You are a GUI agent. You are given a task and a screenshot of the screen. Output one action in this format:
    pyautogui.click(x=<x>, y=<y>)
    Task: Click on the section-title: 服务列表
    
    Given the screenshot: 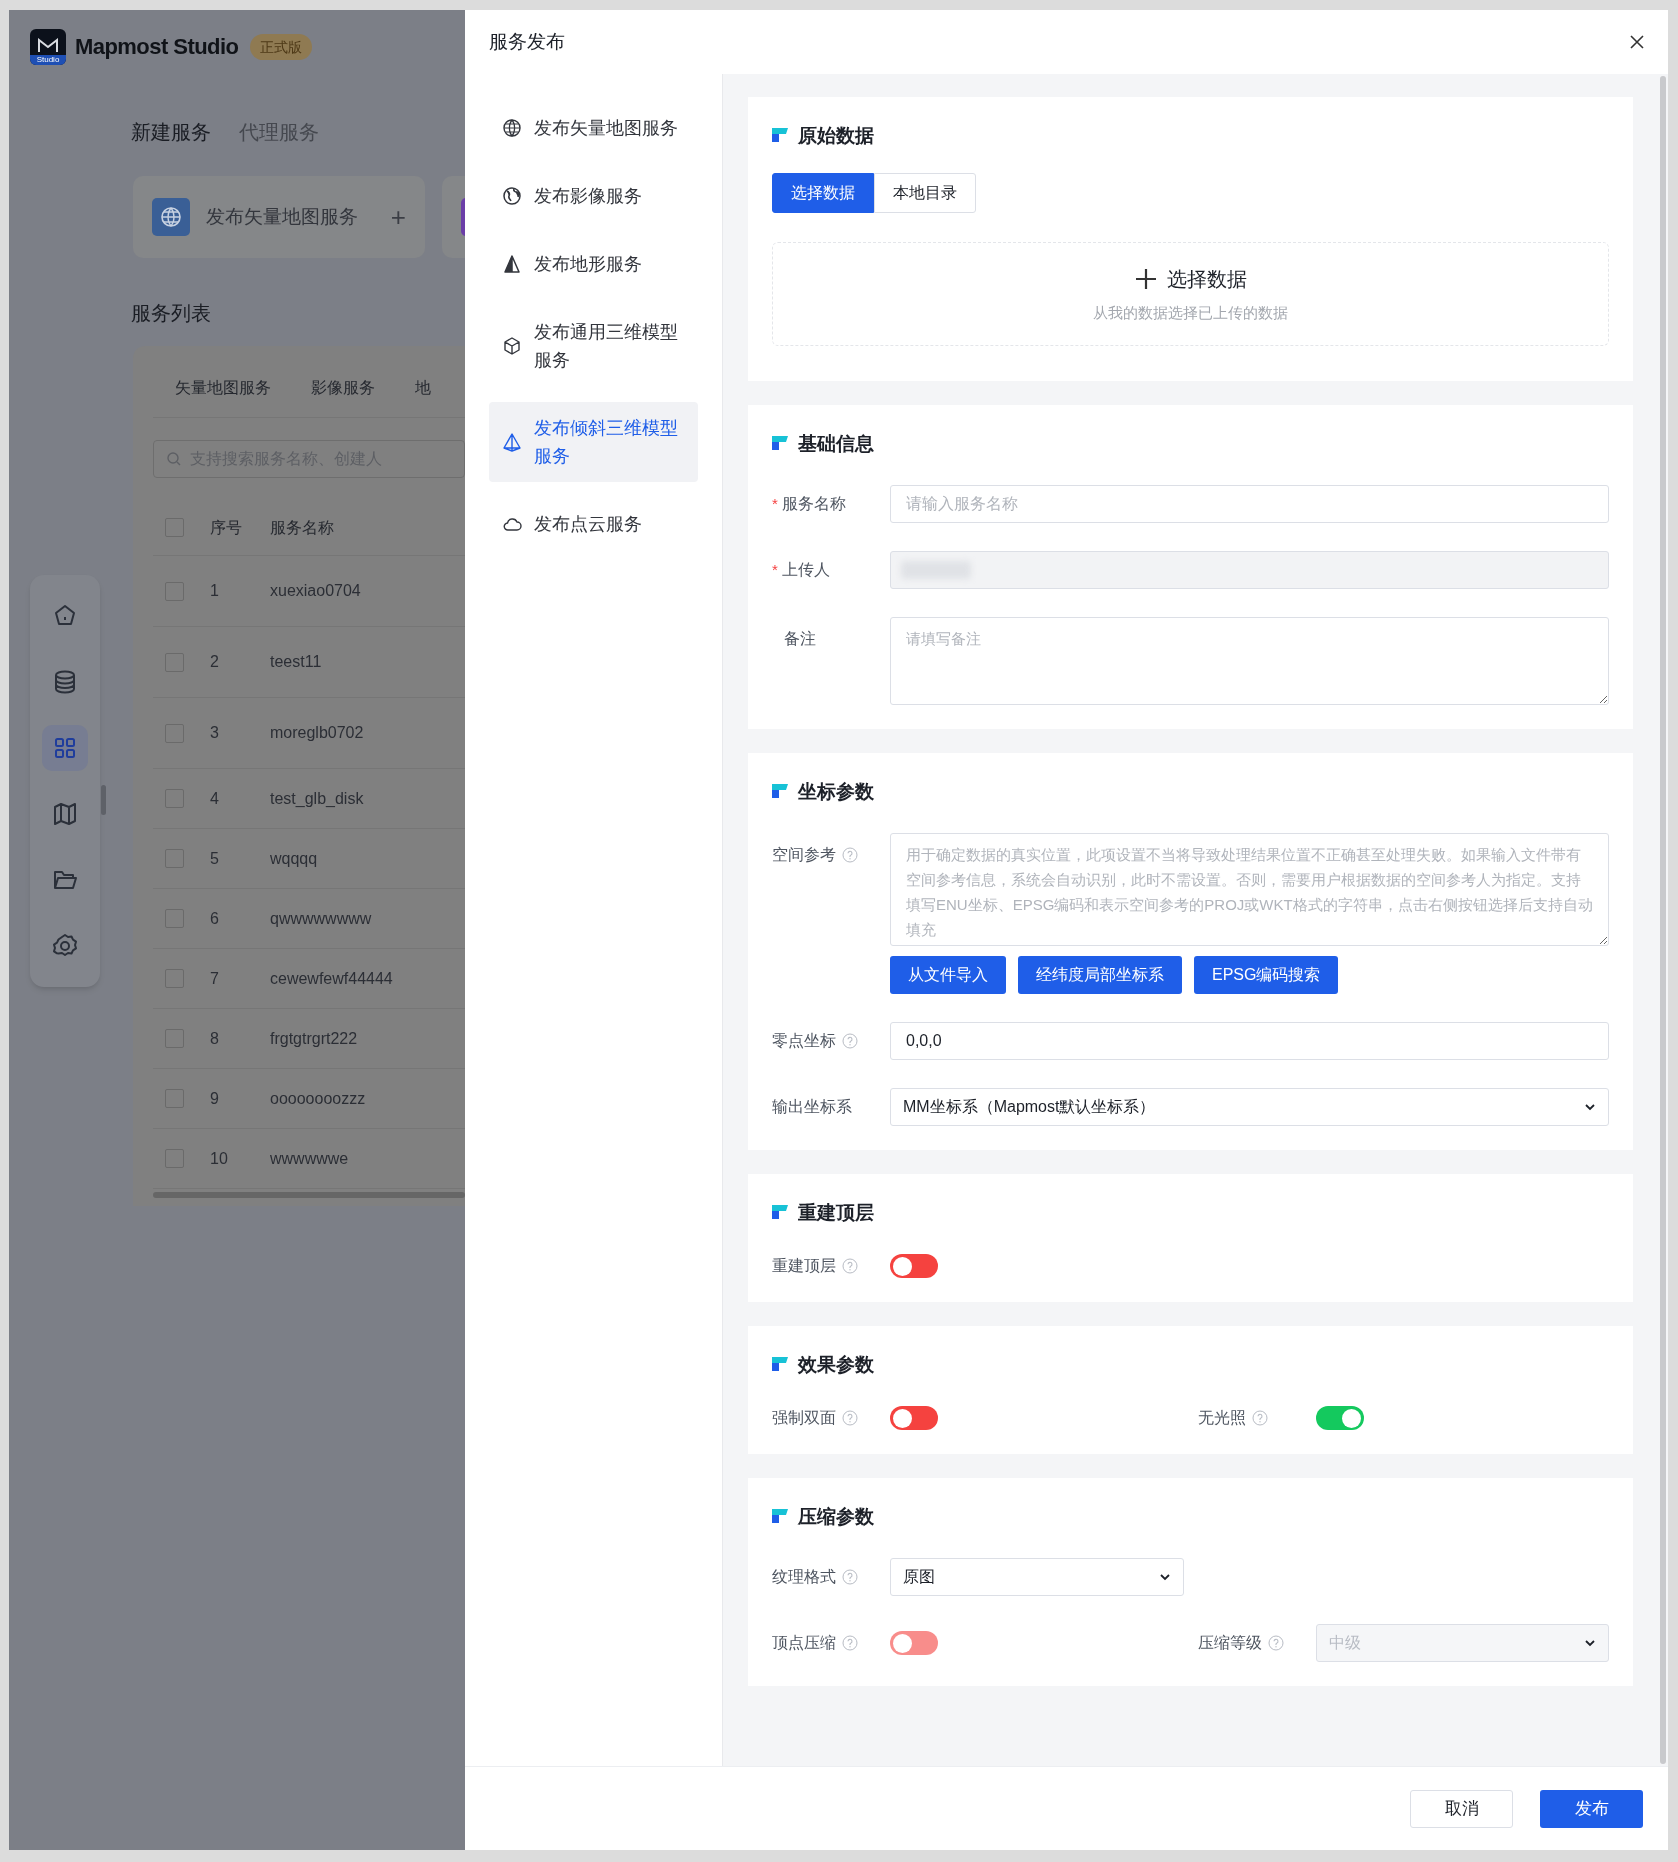 What is the action you would take?
    pyautogui.click(x=171, y=313)
    